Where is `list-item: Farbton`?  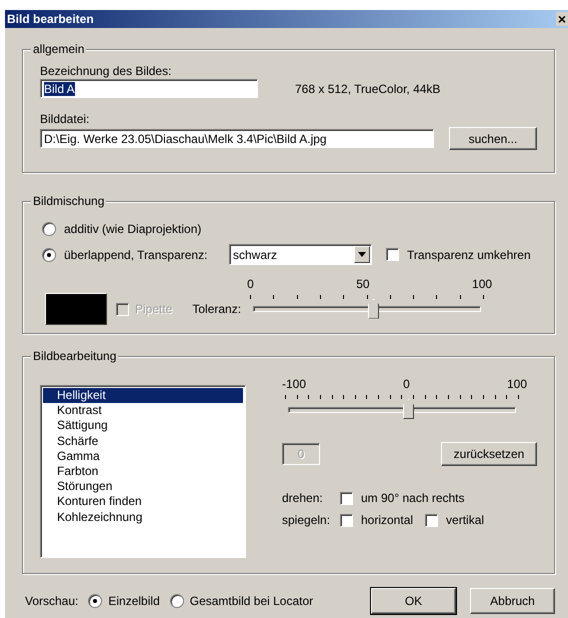
list-item: Farbton is located at coordinates (143, 472).